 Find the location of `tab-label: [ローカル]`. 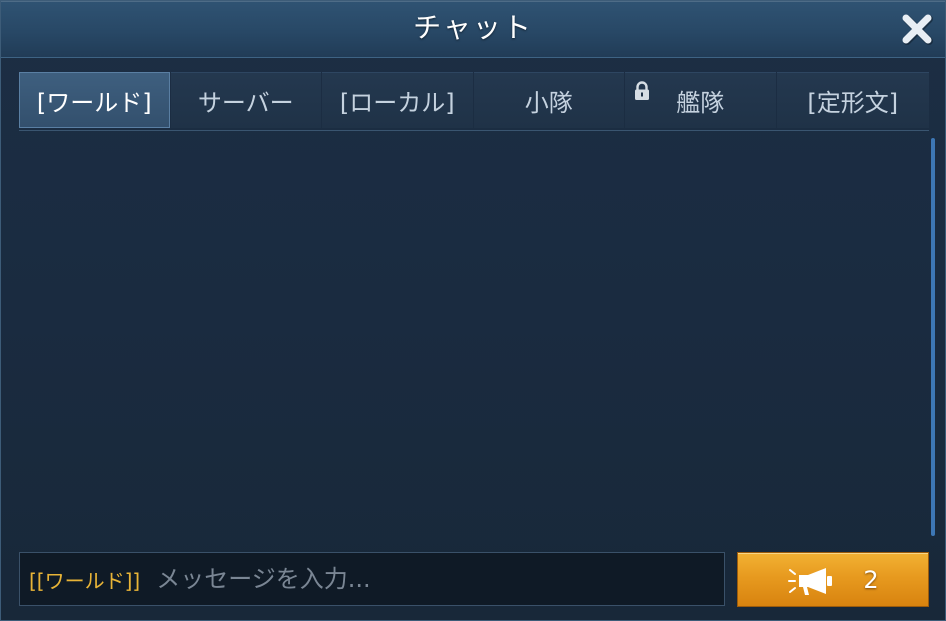

tab-label: [ローカル] is located at coordinates (397, 103).